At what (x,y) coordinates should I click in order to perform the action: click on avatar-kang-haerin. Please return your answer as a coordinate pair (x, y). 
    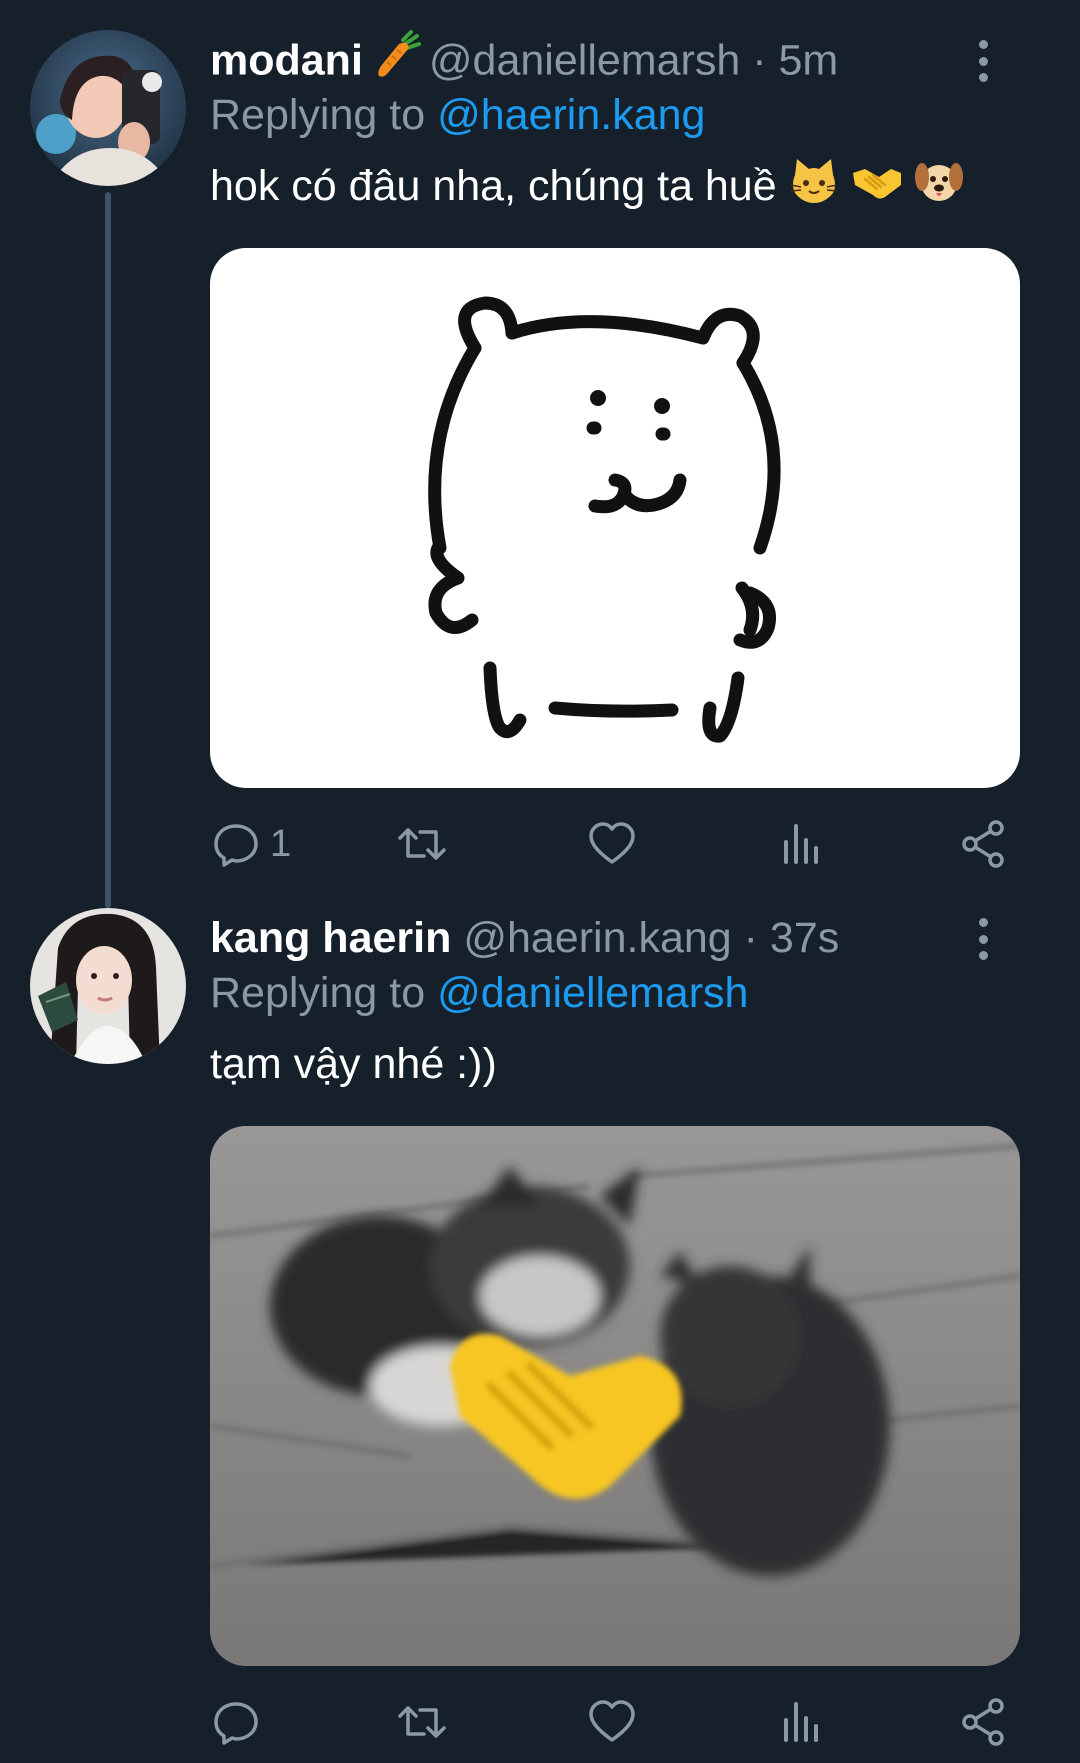
    Looking at the image, I should click on (108, 986).